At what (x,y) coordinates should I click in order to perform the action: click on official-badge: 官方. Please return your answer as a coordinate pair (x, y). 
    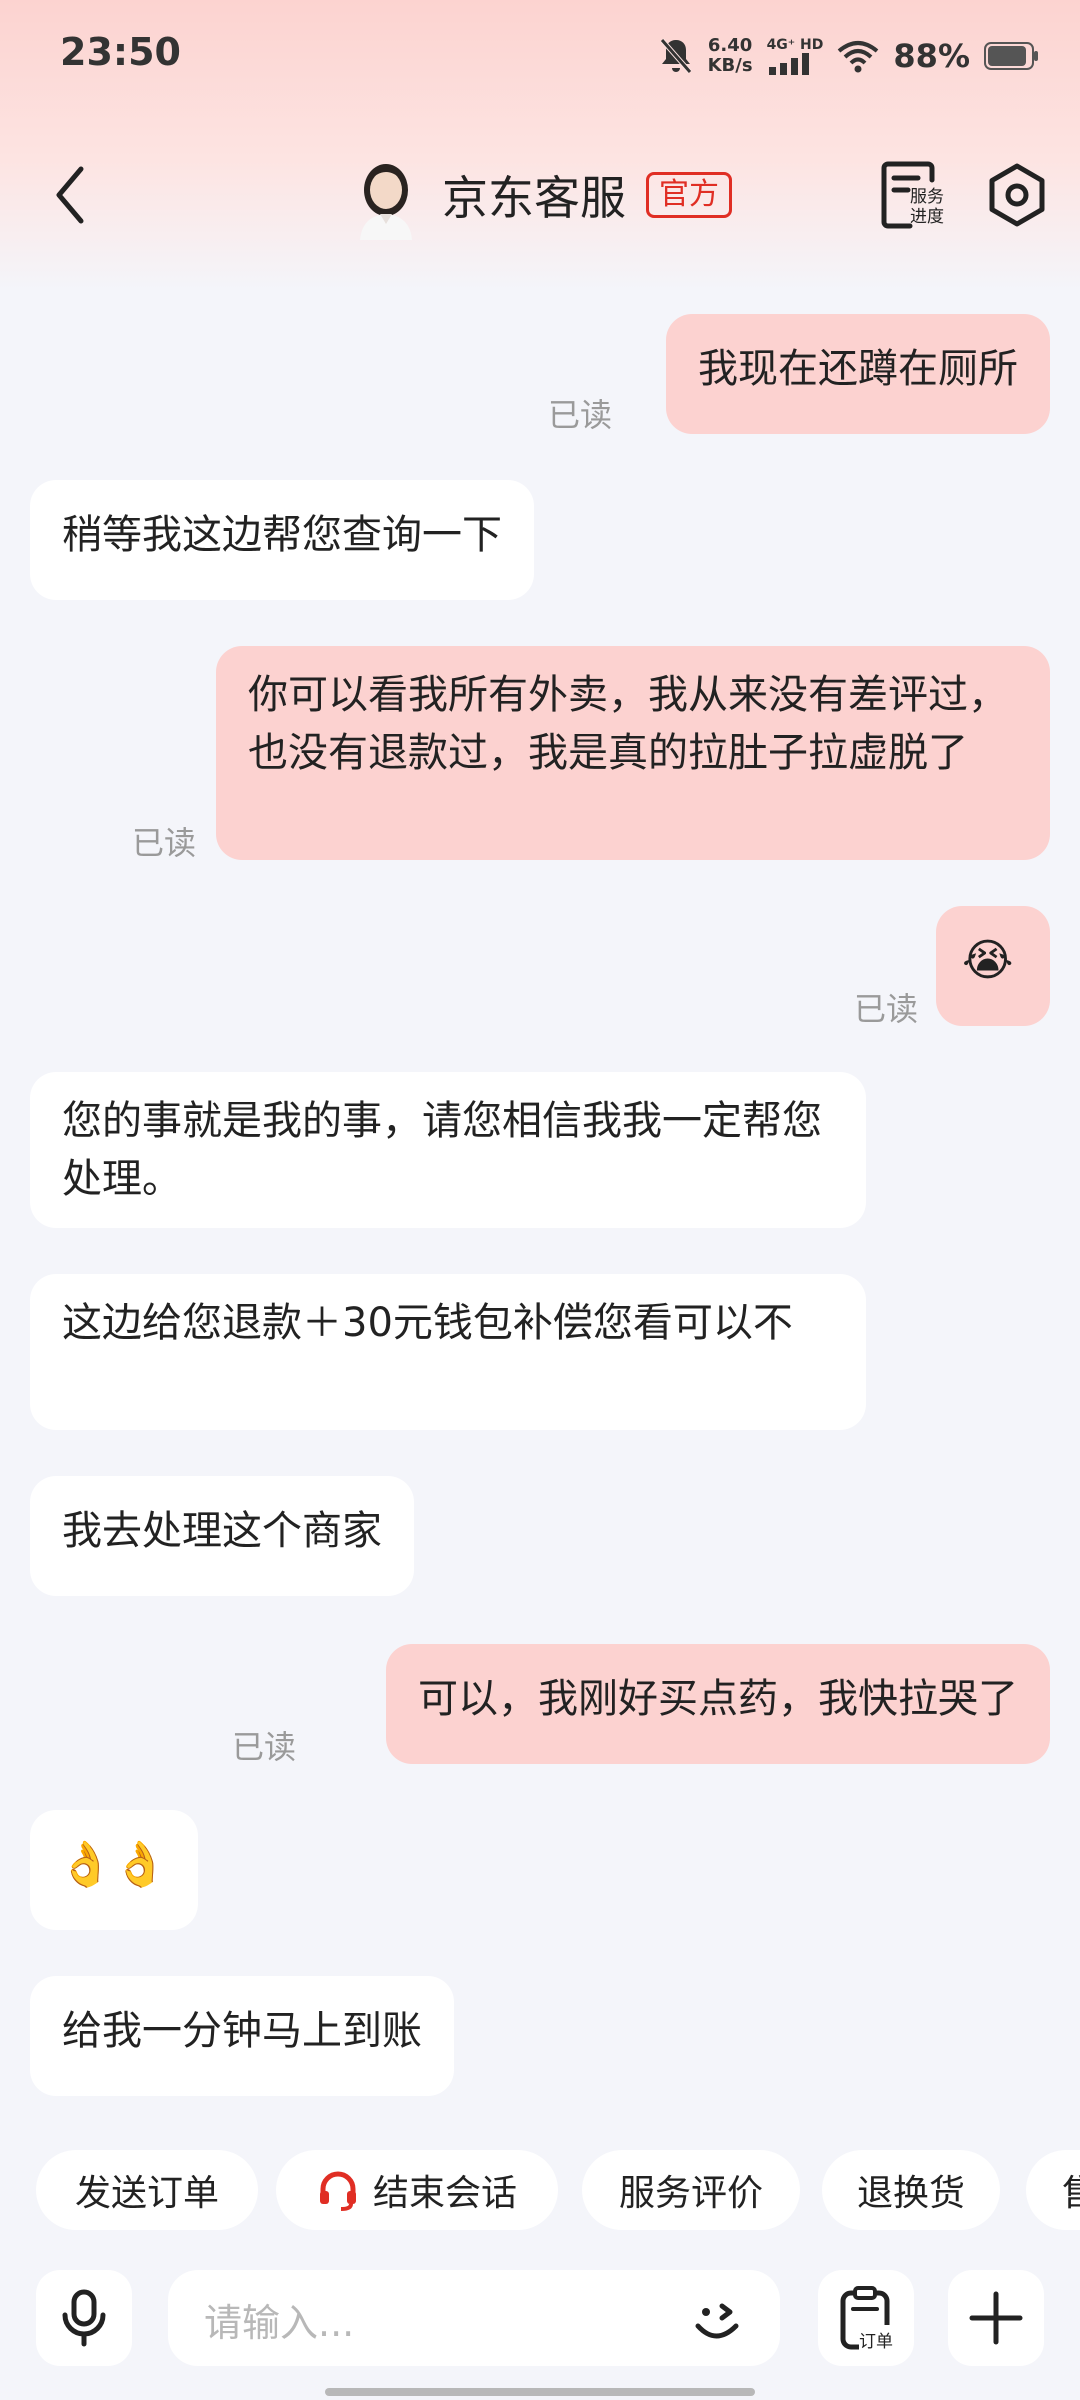
    Looking at the image, I should click on (689, 195).